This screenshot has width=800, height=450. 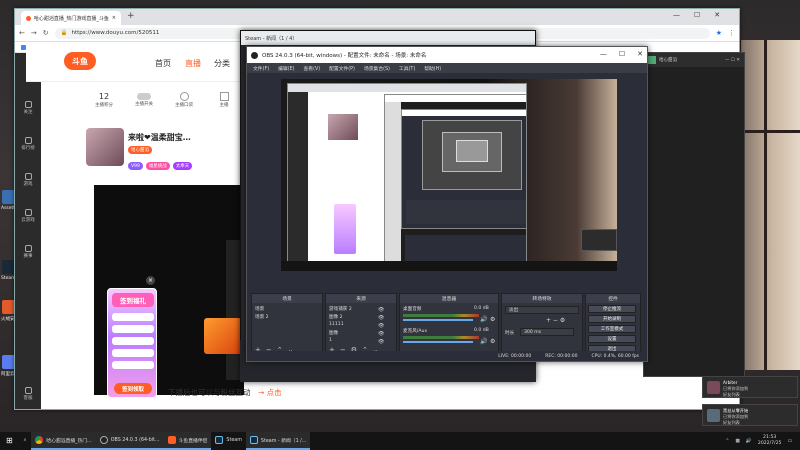 I want to click on douyu-logo: 斗鱼, so click(x=80, y=61).